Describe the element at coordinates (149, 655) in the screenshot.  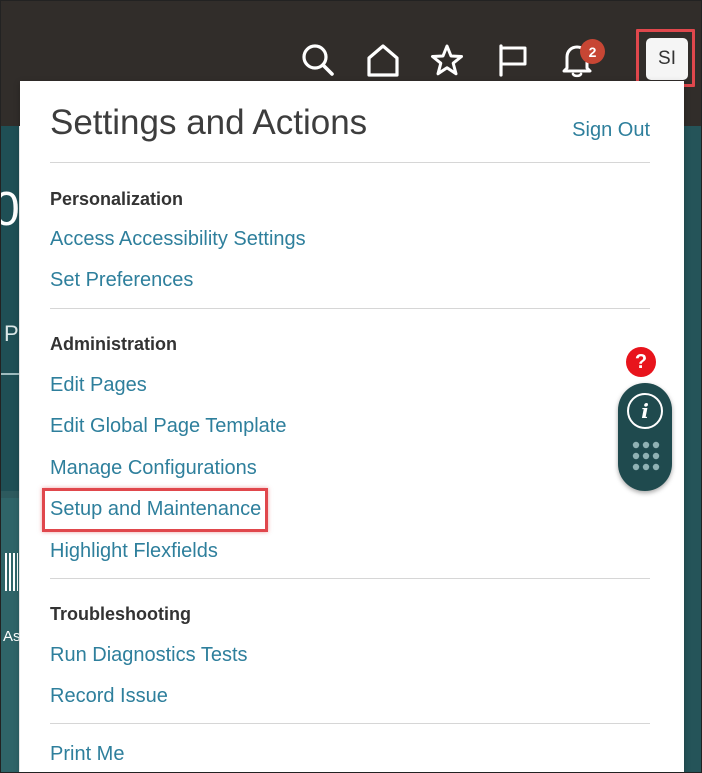
I see `run-diagnostics-tests-link: Run Diagnostics Tests` at that location.